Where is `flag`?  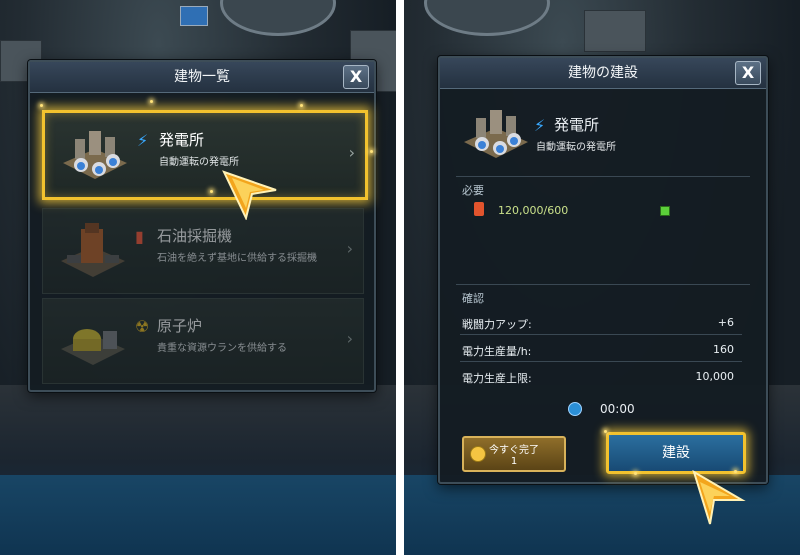 flag is located at coordinates (194, 16).